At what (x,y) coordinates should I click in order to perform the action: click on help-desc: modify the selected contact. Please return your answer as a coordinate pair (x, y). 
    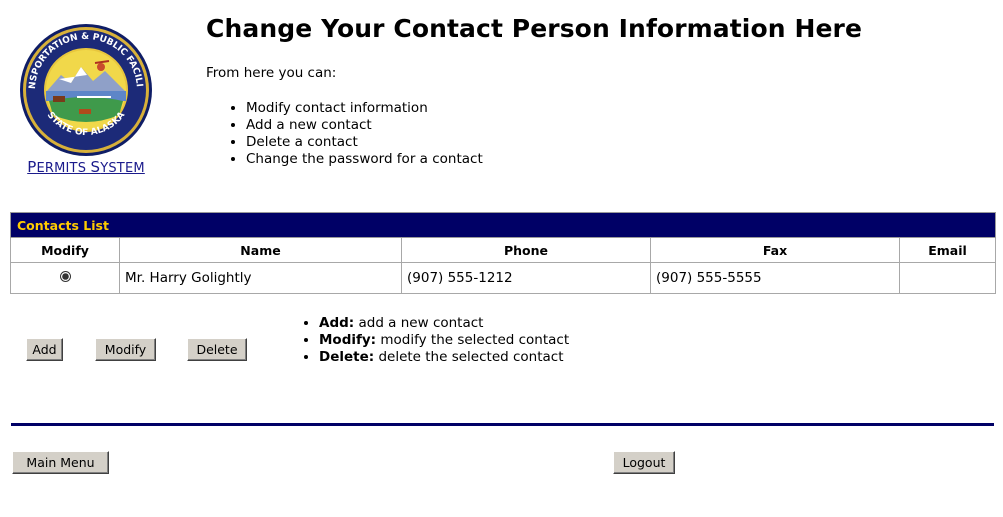
    Looking at the image, I should click on (473, 340).